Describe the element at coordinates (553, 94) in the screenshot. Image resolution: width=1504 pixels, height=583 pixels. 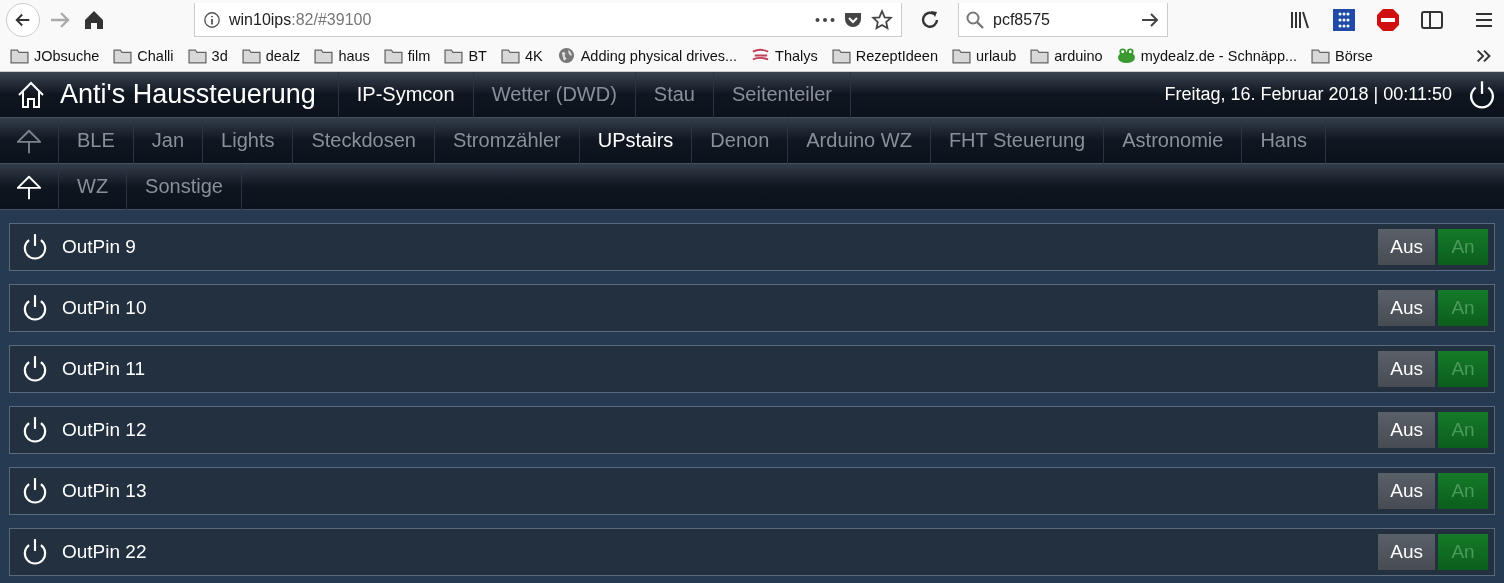
I see `nav-tab: Wetter (DWD)` at that location.